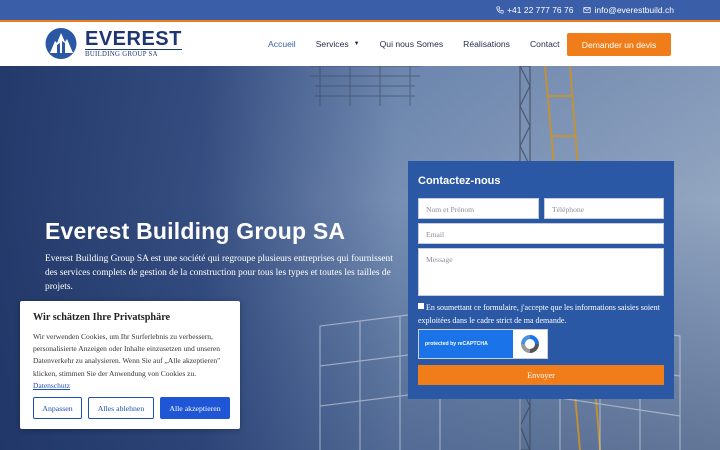 Image resolution: width=720 pixels, height=450 pixels. I want to click on logo-subtitle: BUILDING GROUP SA, so click(133, 53).